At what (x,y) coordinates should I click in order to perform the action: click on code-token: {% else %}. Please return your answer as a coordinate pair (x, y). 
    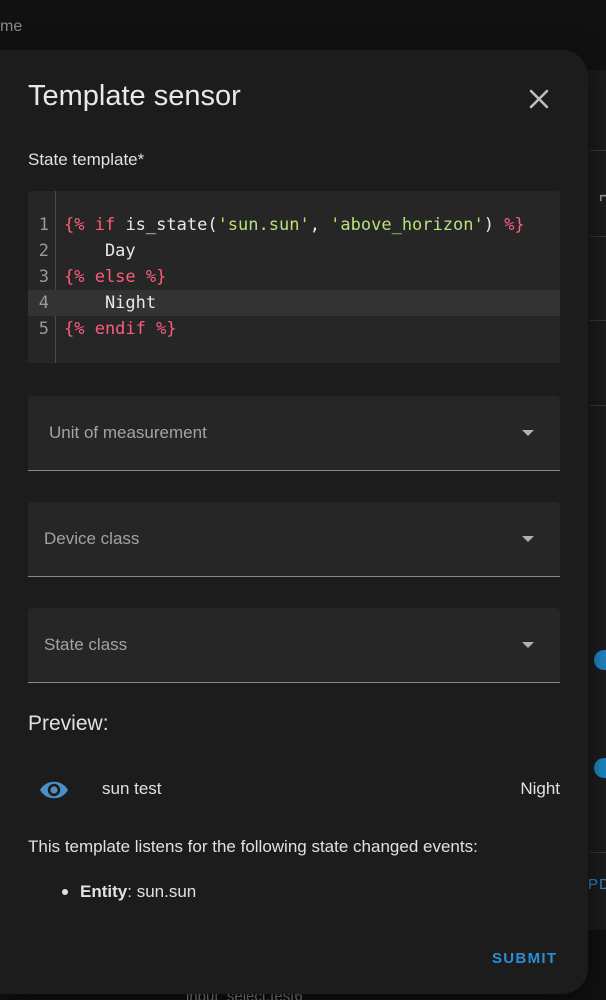
    Looking at the image, I should click on (115, 277).